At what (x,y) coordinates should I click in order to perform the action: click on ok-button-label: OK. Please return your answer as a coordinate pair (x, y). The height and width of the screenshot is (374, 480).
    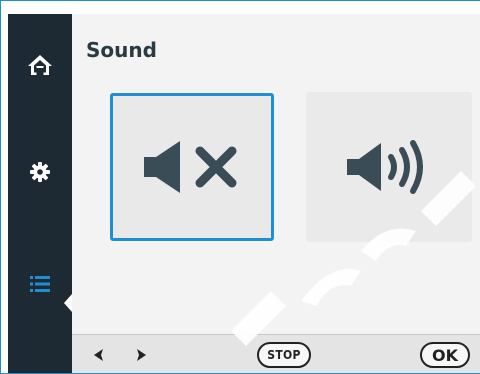
    Looking at the image, I should click on (445, 355).